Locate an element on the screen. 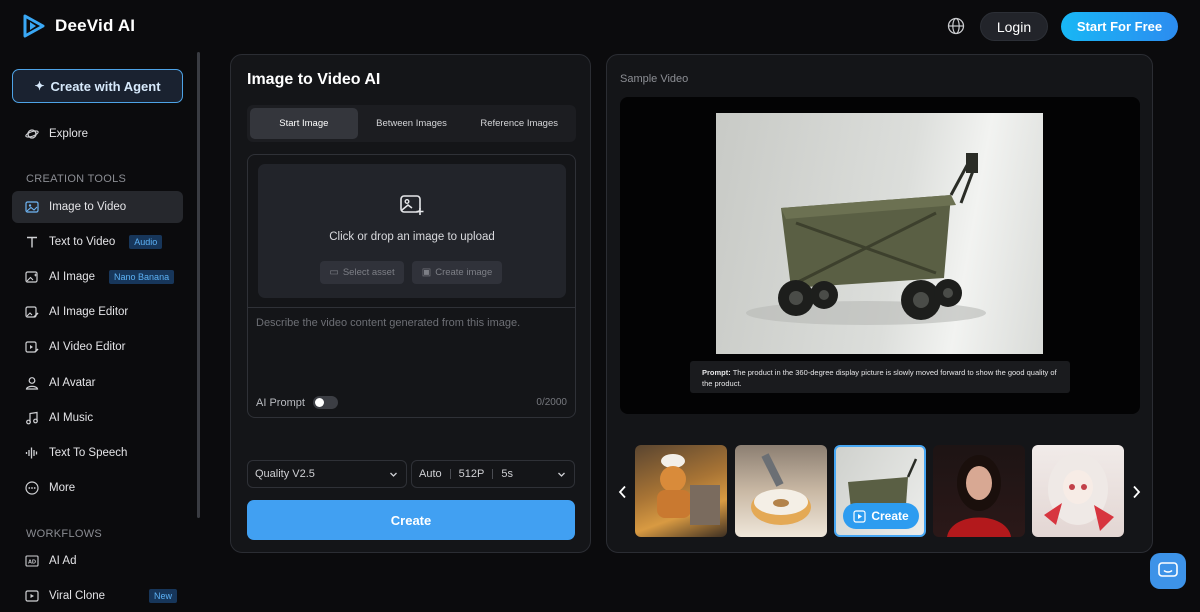  nano-banana-badge: Nano Banana is located at coordinates (142, 277).